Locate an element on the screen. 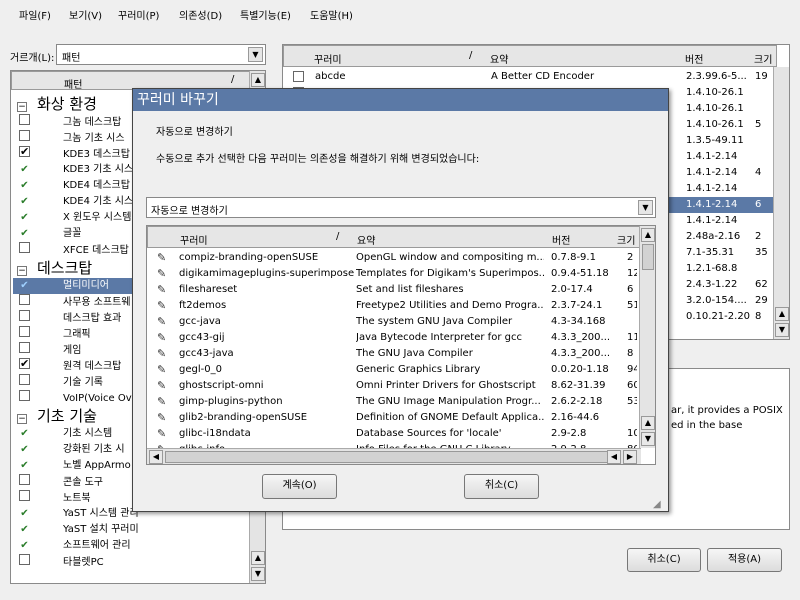 The width and height of the screenshot is (800, 600). pattern-item: 타블렛PC is located at coordinates (131, 562).